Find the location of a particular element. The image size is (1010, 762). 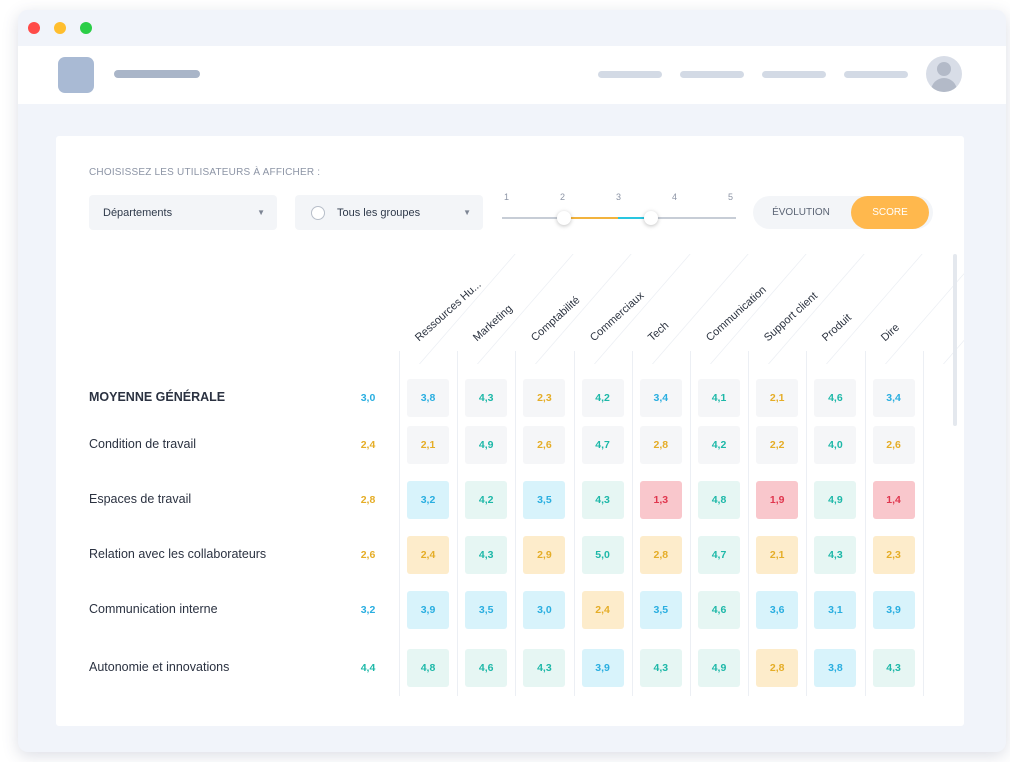

row-average: 2,6 is located at coordinates (368, 555).